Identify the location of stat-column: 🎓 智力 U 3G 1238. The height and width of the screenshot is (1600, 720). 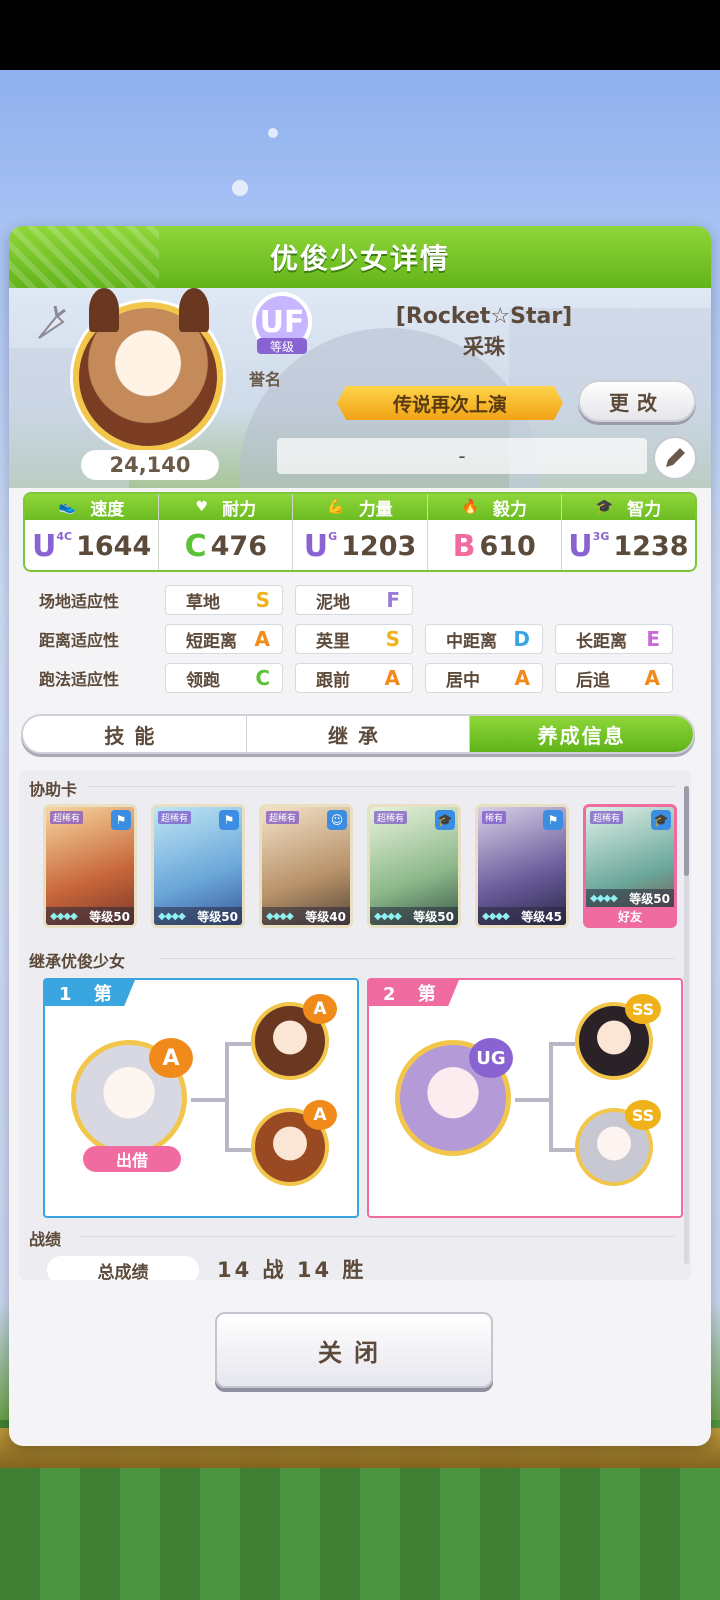
(628, 532).